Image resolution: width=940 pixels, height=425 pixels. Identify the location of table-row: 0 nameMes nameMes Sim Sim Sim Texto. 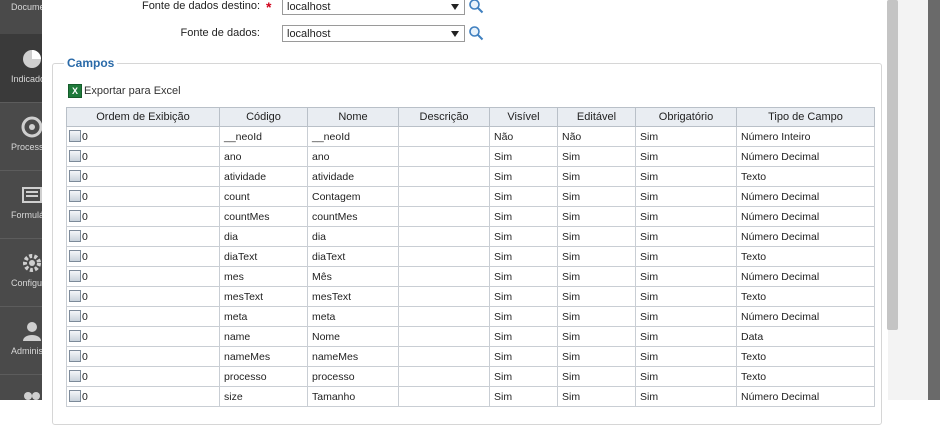
(470, 356).